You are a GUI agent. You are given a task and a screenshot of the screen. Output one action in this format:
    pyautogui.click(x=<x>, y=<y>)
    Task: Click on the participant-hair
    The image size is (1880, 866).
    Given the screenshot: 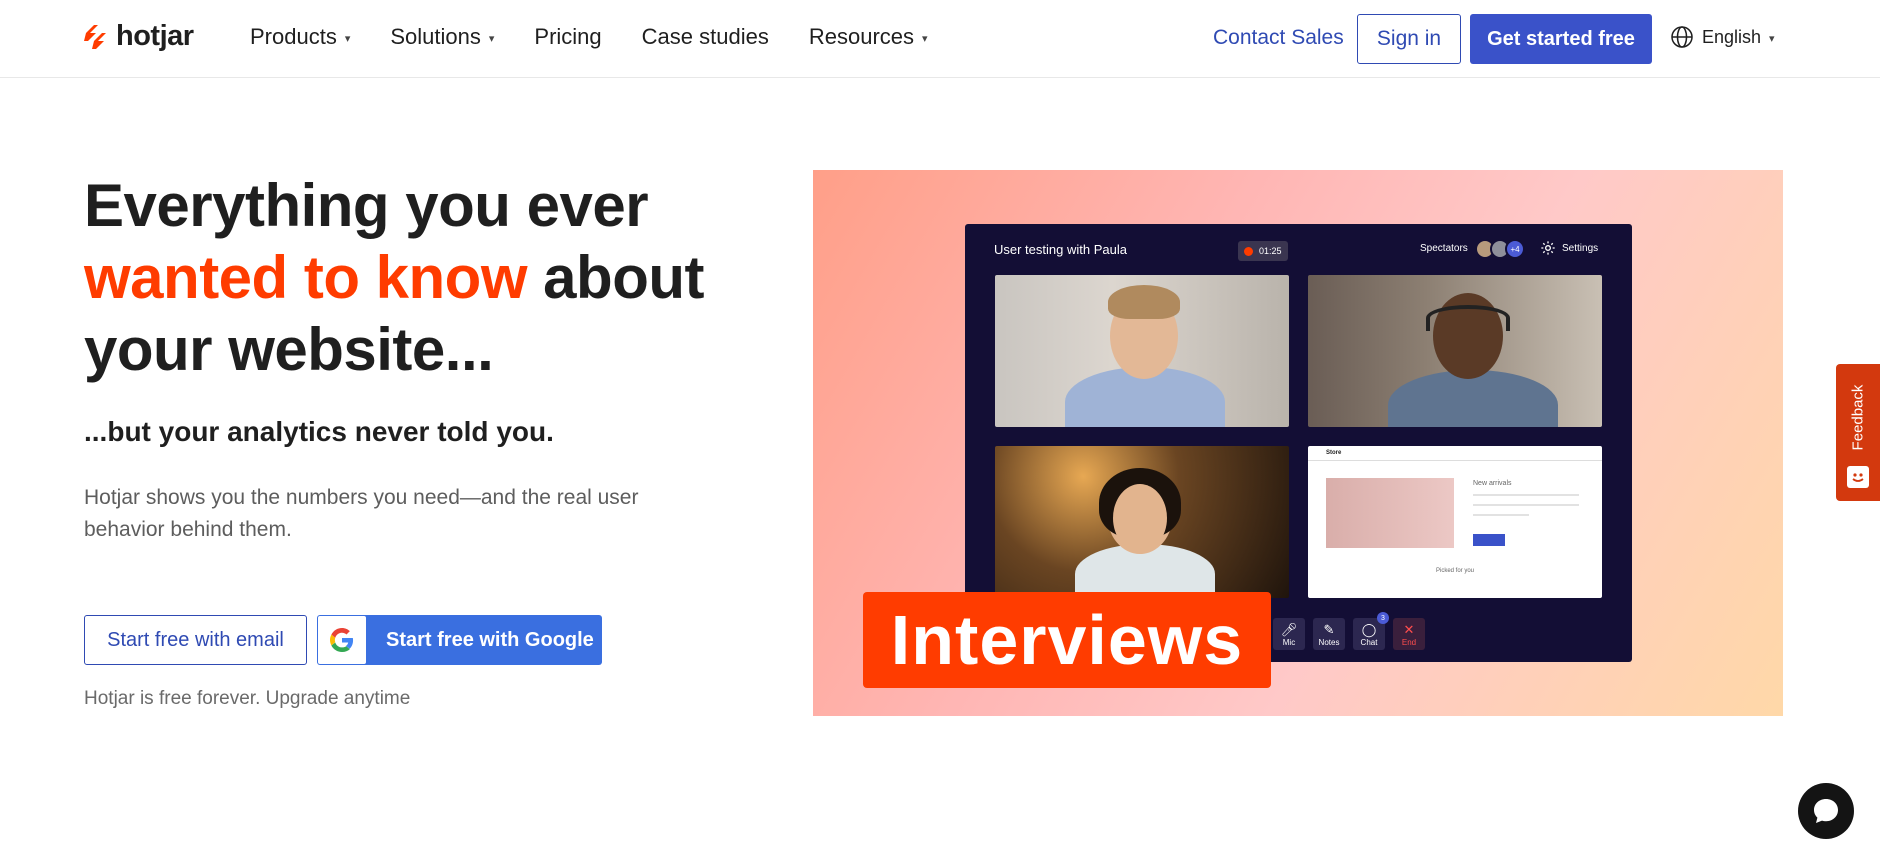 What is the action you would take?
    pyautogui.click(x=1144, y=302)
    